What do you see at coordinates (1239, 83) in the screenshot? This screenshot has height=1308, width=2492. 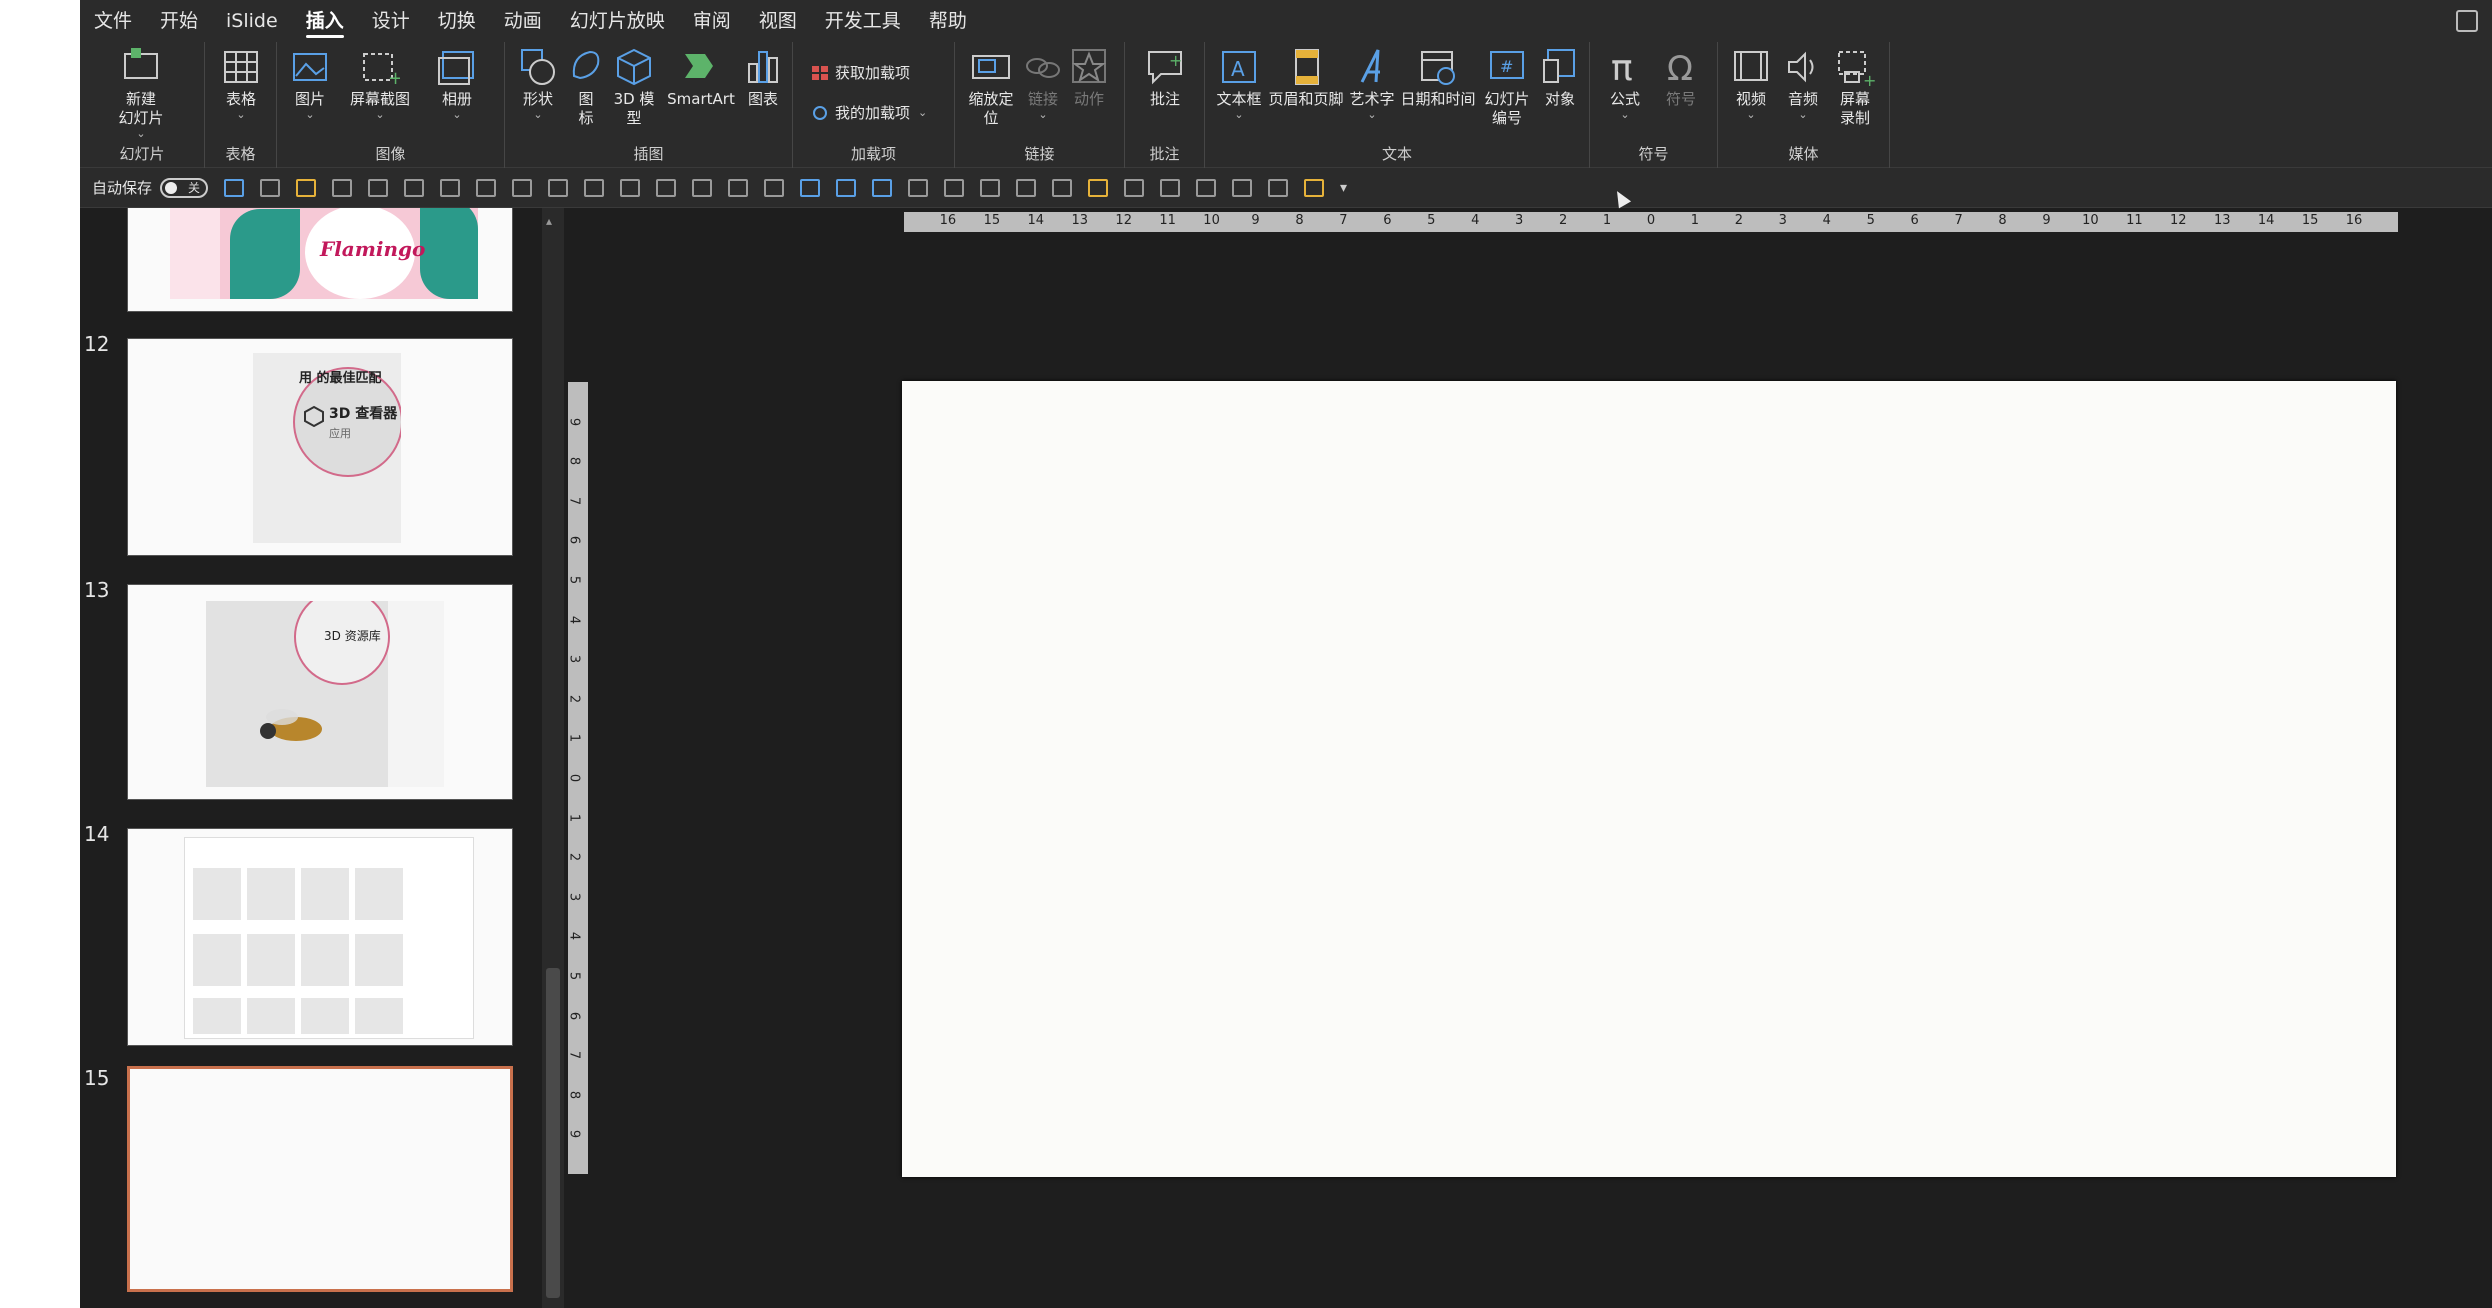 I see `textbox-button: A 文本框 ⌄` at bounding box center [1239, 83].